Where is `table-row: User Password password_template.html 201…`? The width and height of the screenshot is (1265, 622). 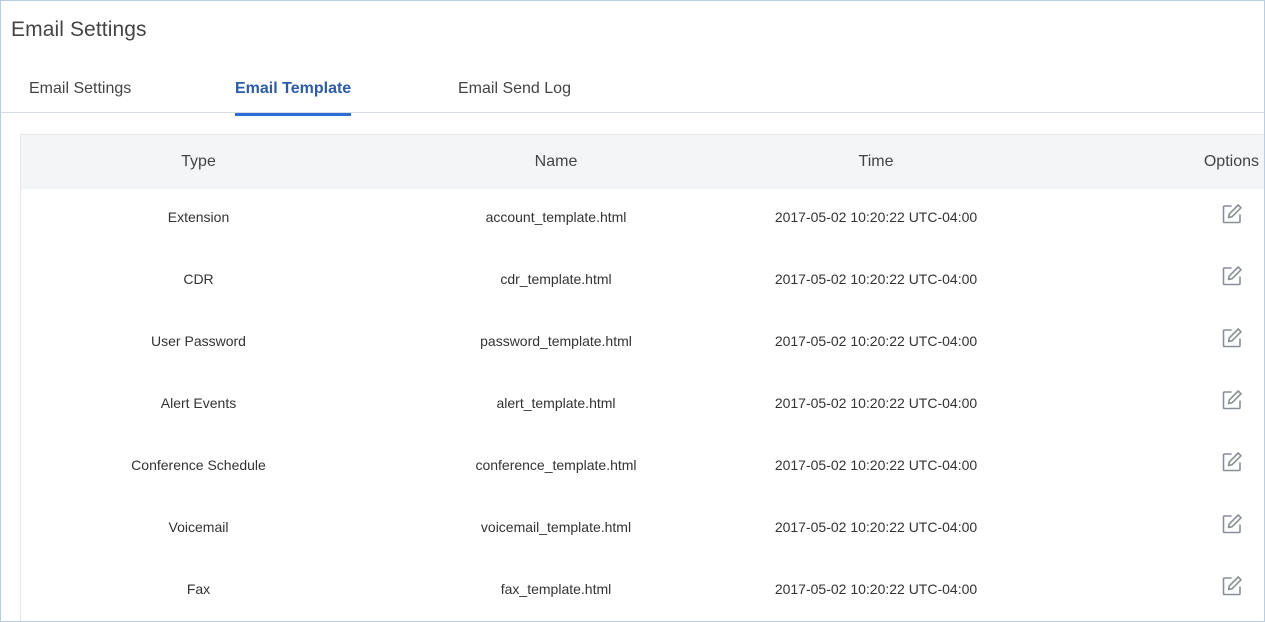
table-row: User Password password_template.html 201… is located at coordinates (642, 344).